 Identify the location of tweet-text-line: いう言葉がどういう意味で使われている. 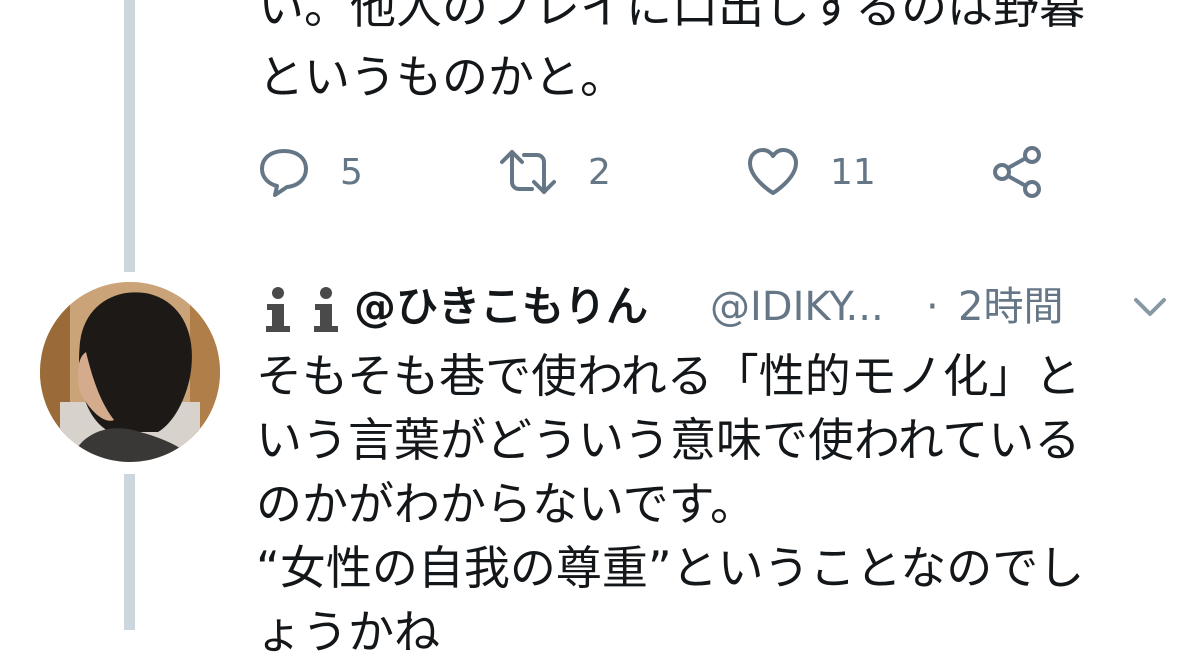
(668, 440).